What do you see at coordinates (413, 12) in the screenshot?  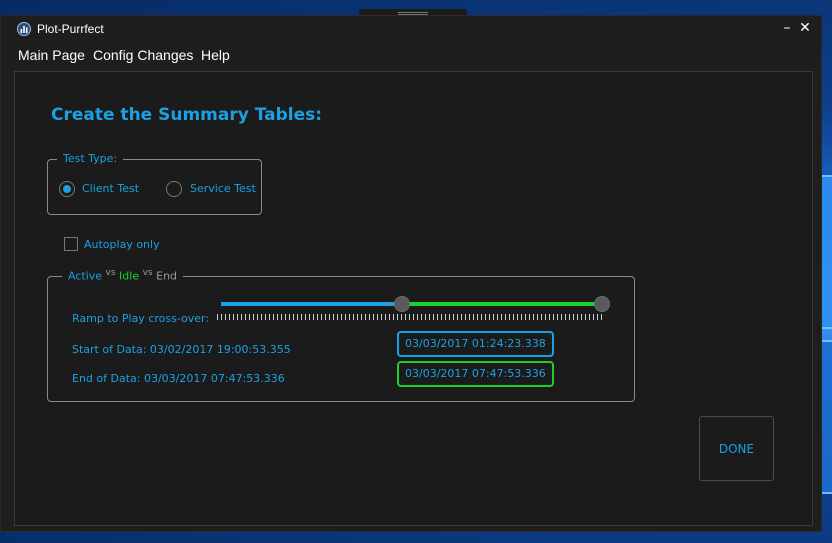 I see `grip-icon` at bounding box center [413, 12].